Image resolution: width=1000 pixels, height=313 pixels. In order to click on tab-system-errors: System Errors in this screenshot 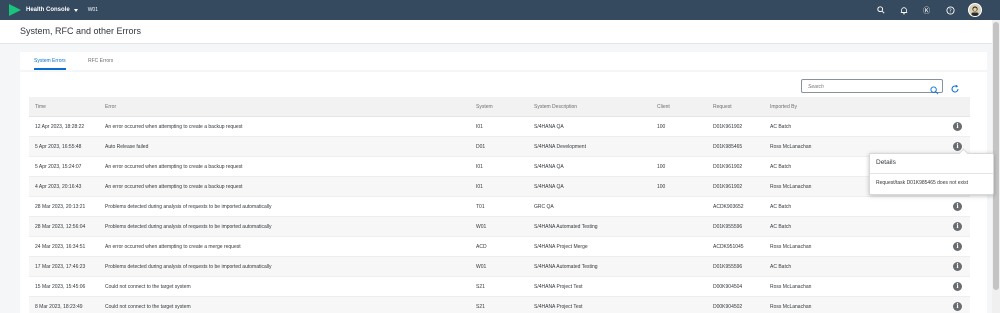, I will do `click(50, 61)`.